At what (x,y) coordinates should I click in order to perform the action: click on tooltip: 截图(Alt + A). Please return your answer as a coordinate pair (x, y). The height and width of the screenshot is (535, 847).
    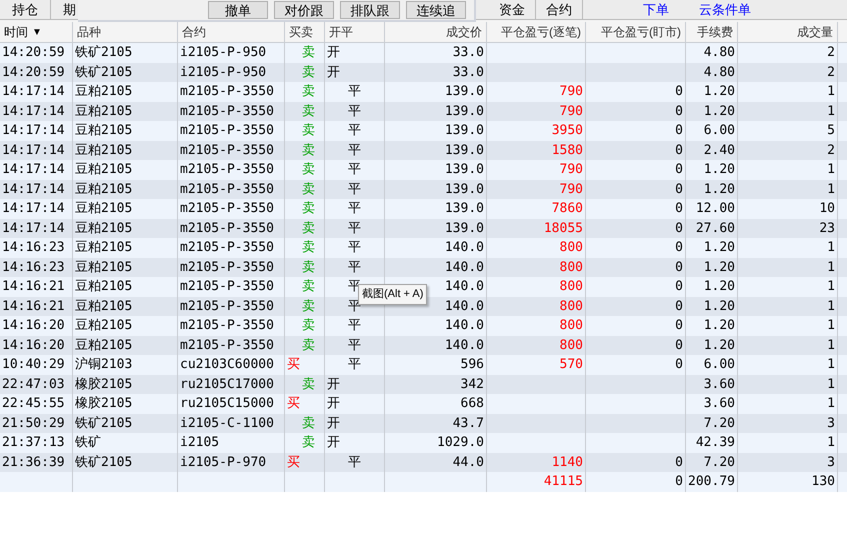
    Looking at the image, I should click on (393, 294).